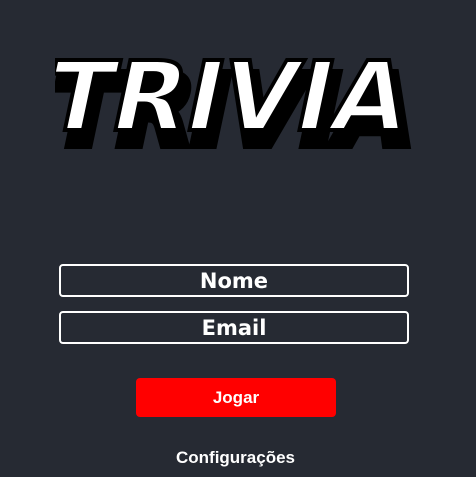 Image resolution: width=476 pixels, height=477 pixels. What do you see at coordinates (235, 458) in the screenshot?
I see `settings-button: Configurações` at bounding box center [235, 458].